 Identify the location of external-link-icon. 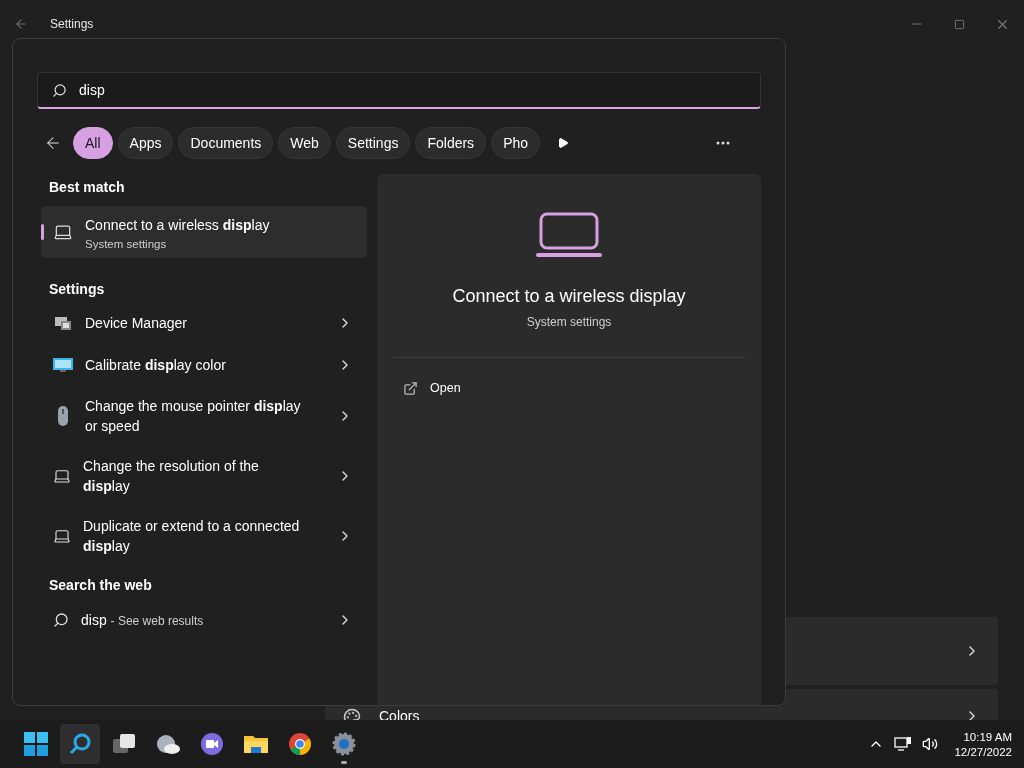
(410, 388).